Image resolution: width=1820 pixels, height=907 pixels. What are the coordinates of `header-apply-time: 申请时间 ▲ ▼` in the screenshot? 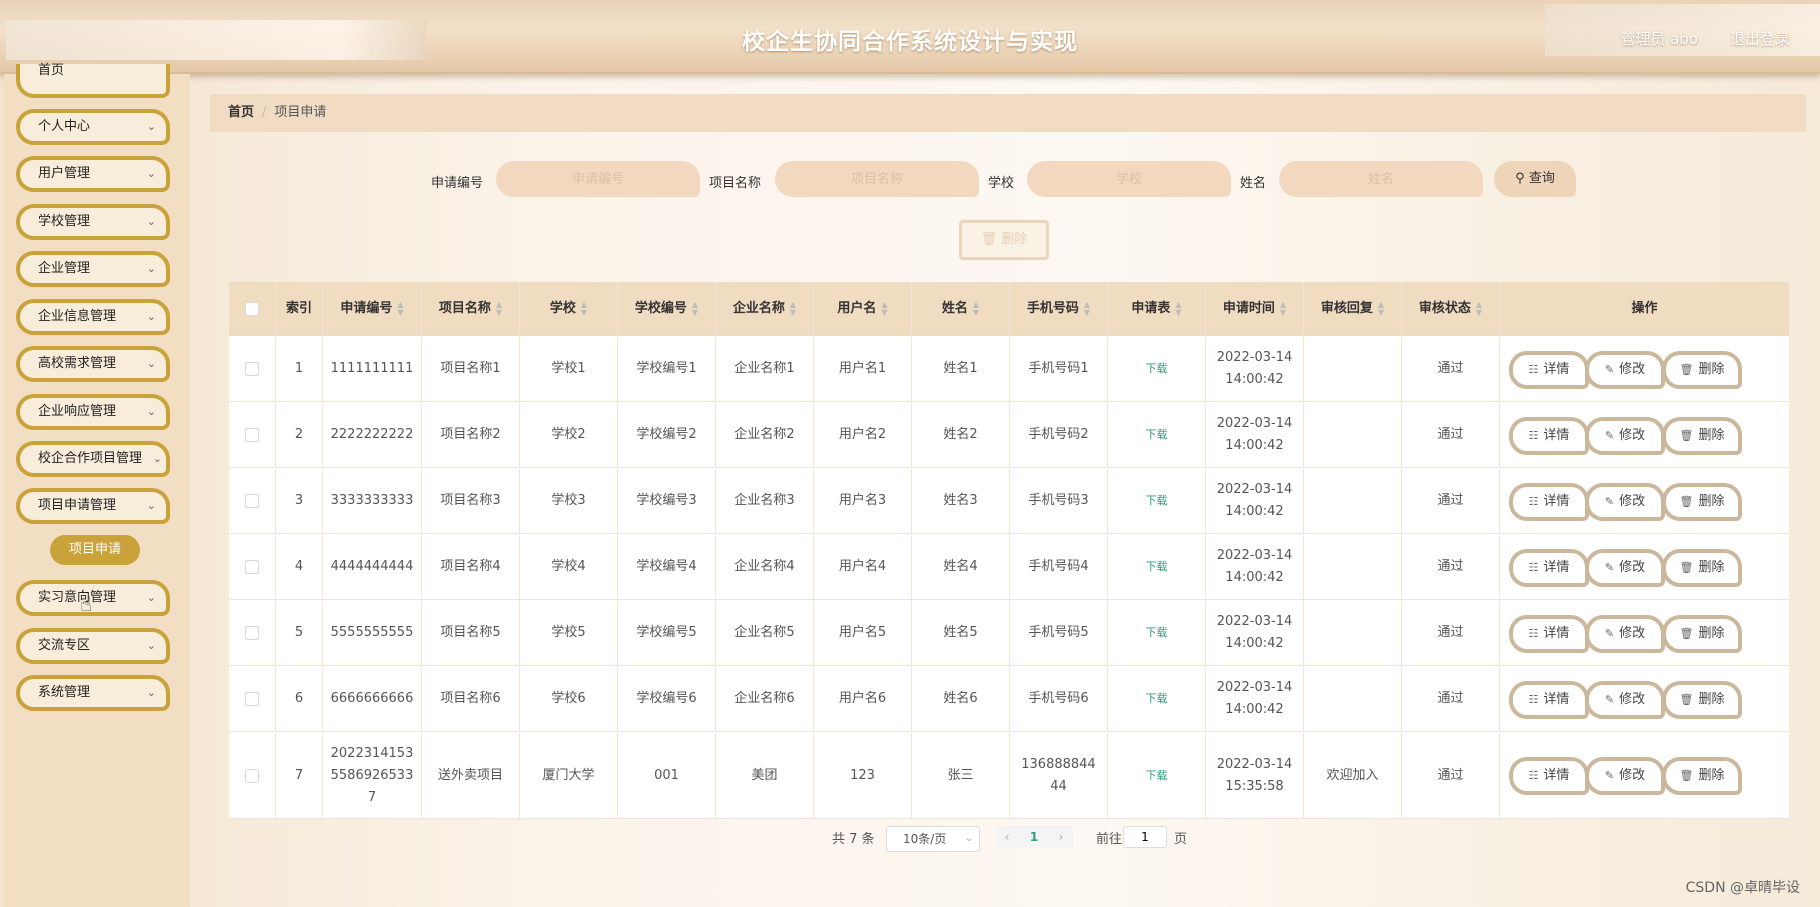 It's located at (1255, 309).